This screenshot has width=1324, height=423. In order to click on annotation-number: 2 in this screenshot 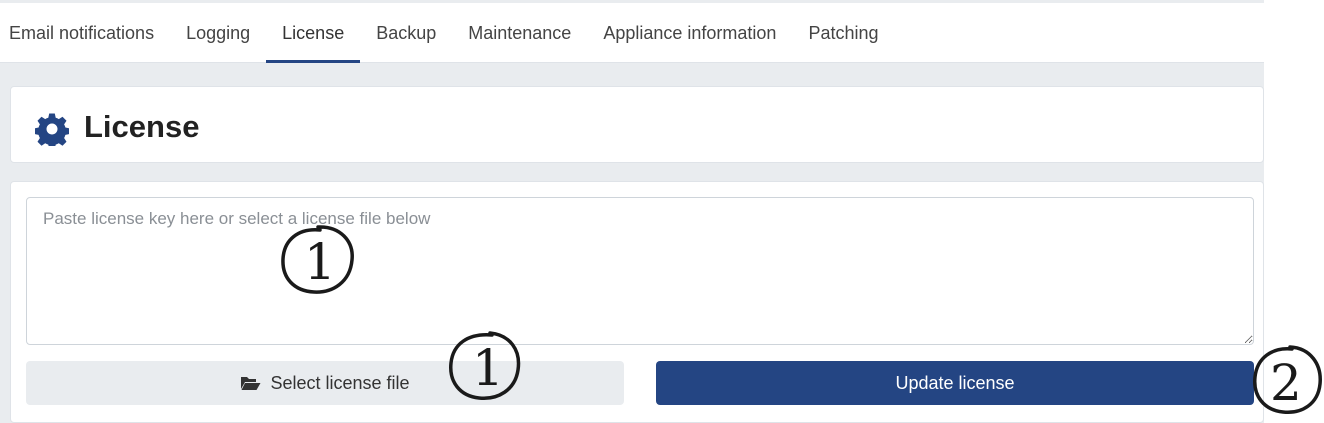, I will do `click(1286, 383)`.